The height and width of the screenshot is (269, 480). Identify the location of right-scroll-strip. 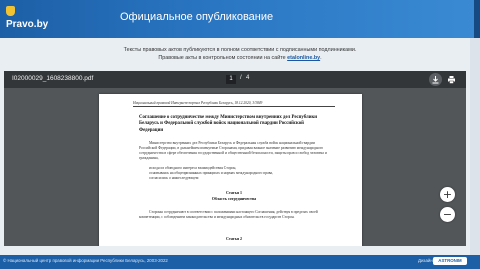
(475, 146).